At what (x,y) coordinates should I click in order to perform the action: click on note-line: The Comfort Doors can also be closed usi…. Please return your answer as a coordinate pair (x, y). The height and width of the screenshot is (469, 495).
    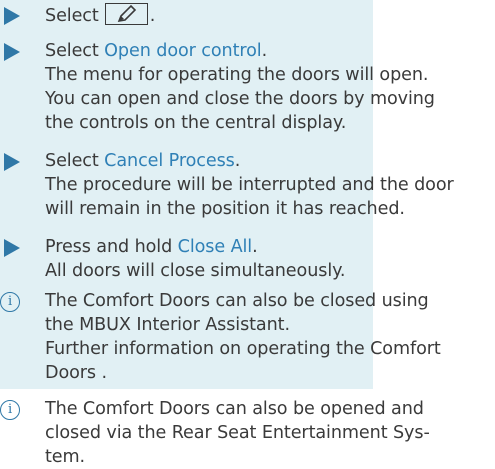
    Looking at the image, I should click on (237, 301).